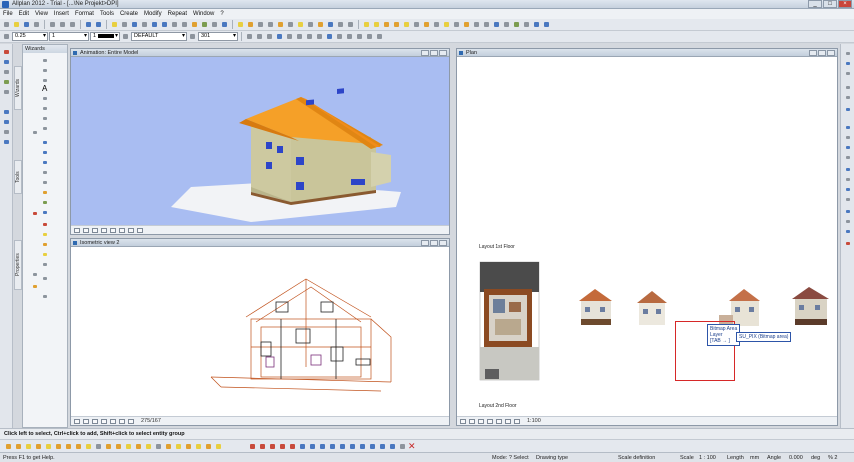  I want to click on palette-column-icon, so click(45, 152).